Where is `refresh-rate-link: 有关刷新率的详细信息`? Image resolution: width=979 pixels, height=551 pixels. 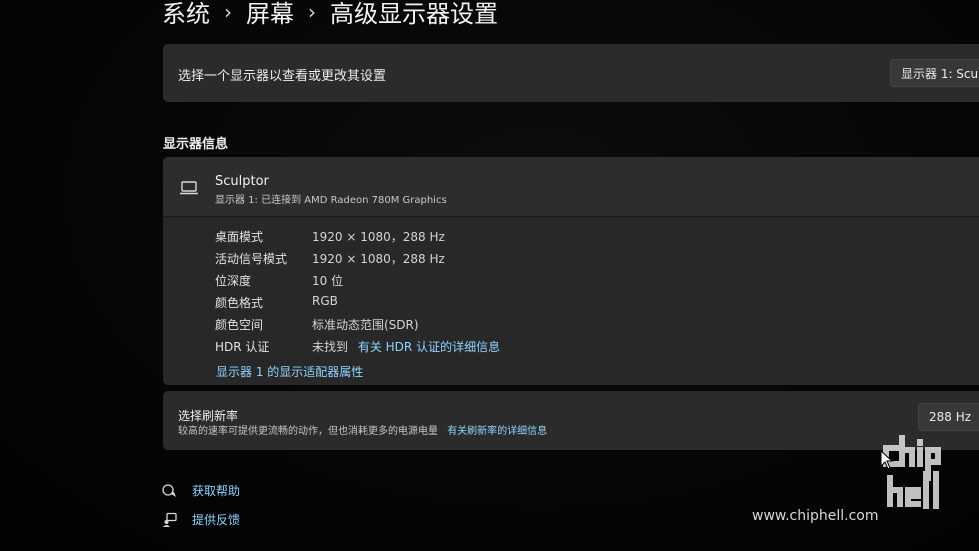
refresh-rate-link: 有关刷新率的详细信息 is located at coordinates (497, 431).